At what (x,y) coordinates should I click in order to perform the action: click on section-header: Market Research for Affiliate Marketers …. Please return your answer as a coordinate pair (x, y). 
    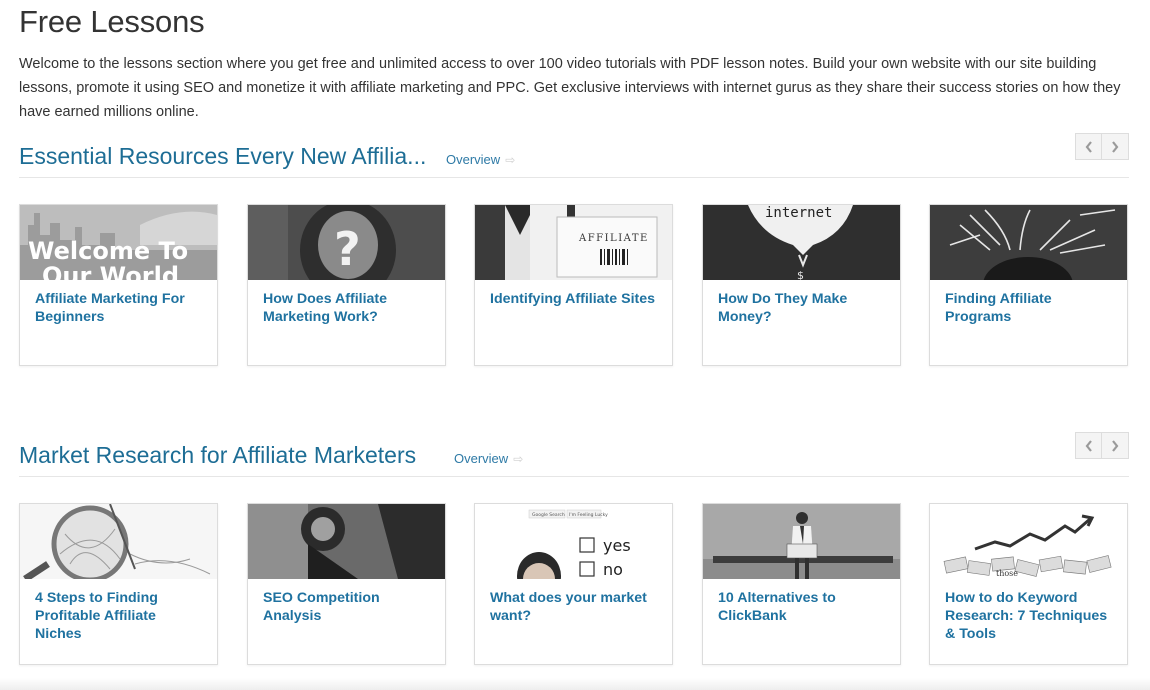
    Looking at the image, I should click on (574, 454).